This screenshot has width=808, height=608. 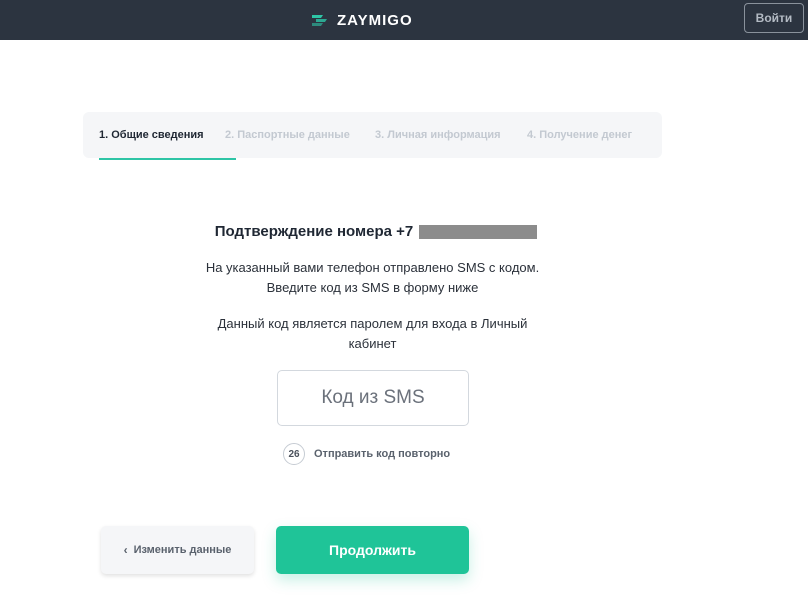 What do you see at coordinates (125, 550) in the screenshot?
I see `chevron-left-icon: ‹` at bounding box center [125, 550].